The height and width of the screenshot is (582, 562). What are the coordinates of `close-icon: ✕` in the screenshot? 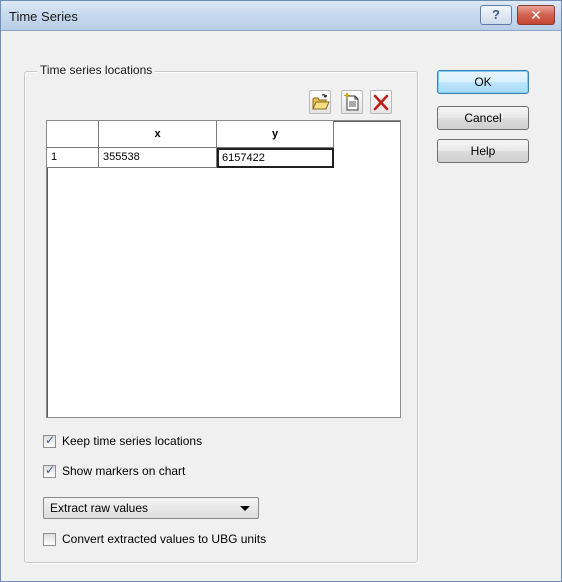 It's located at (536, 15).